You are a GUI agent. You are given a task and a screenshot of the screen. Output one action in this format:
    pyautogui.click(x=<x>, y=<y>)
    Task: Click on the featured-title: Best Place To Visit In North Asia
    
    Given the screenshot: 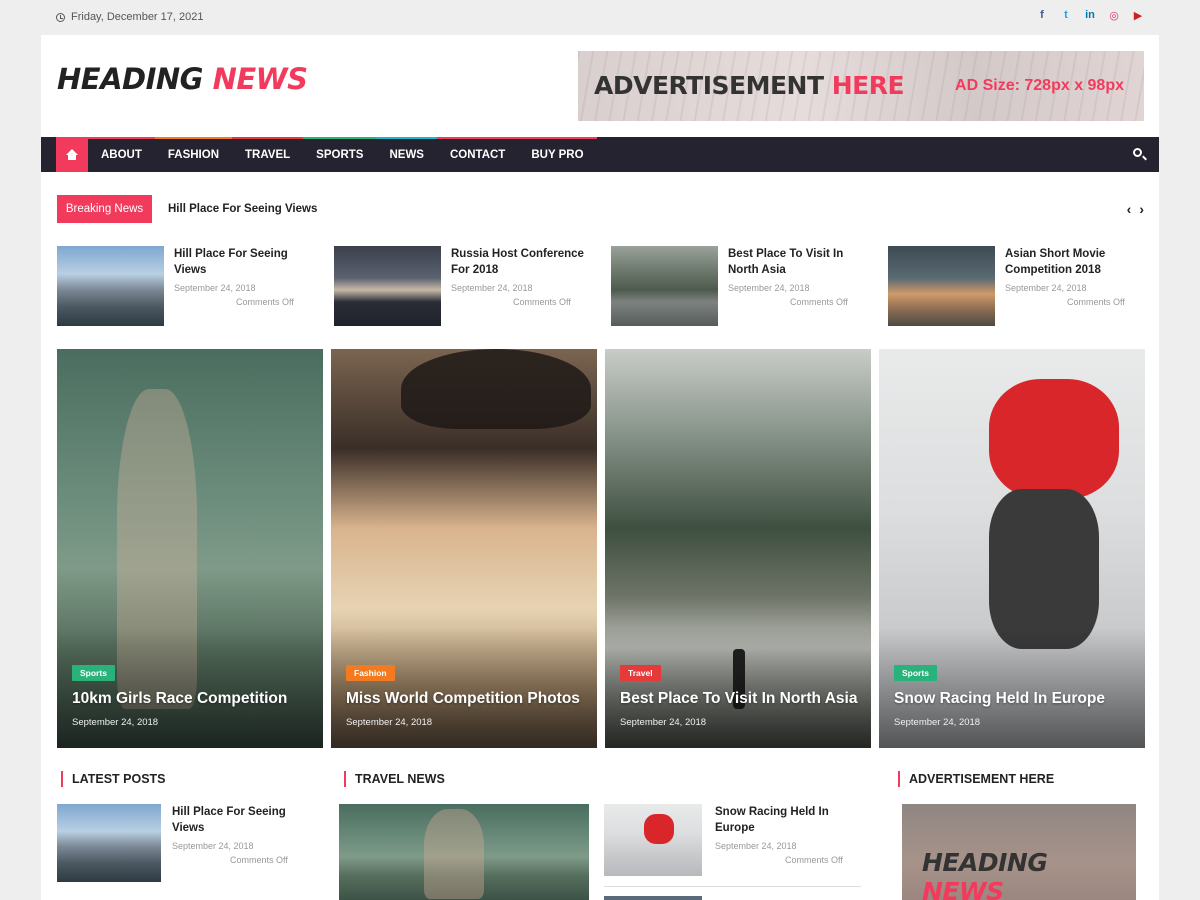 What is the action you would take?
    pyautogui.click(x=738, y=699)
    